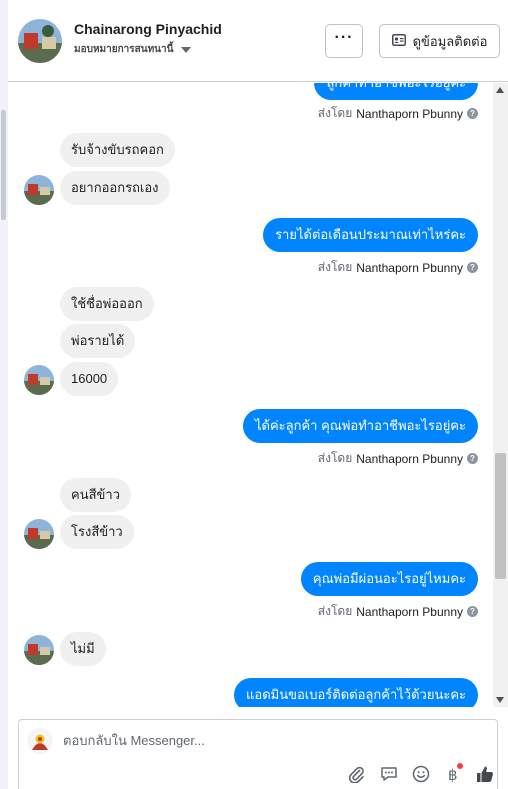 The width and height of the screenshot is (508, 789). What do you see at coordinates (500, 90) in the screenshot?
I see `scroll-up-arrow-icon` at bounding box center [500, 90].